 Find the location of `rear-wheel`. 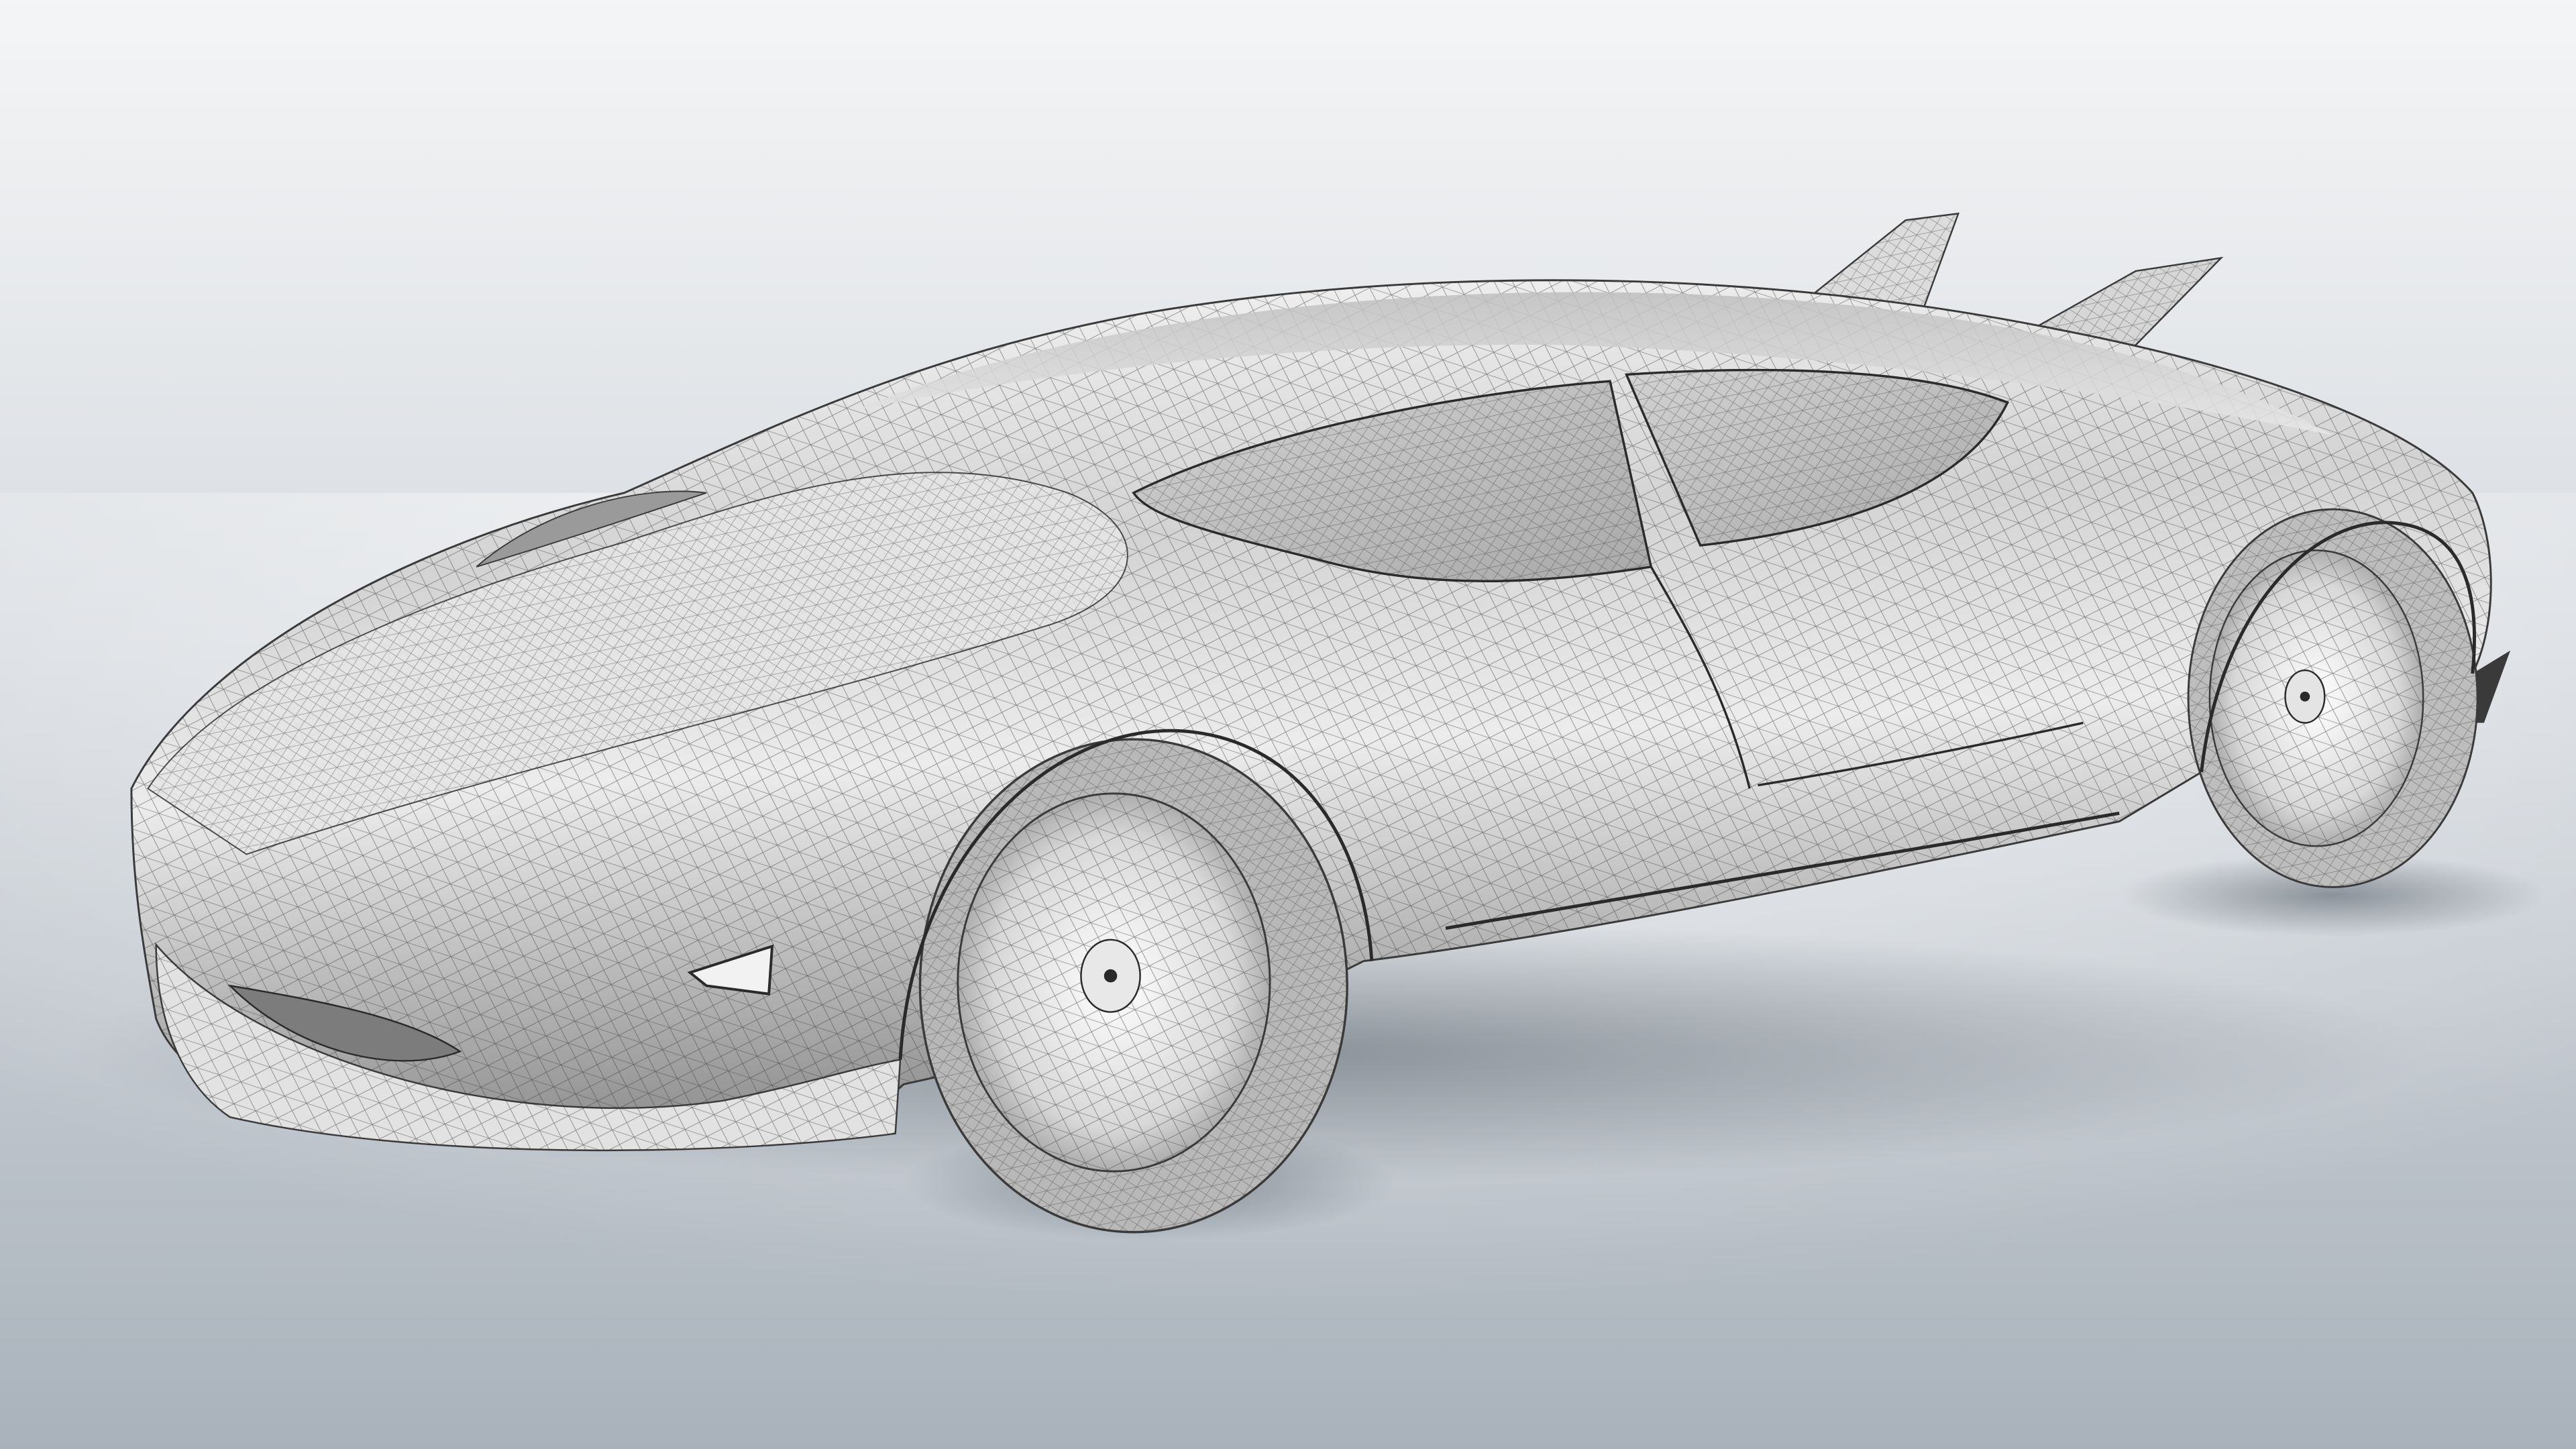

rear-wheel is located at coordinates (2333, 698).